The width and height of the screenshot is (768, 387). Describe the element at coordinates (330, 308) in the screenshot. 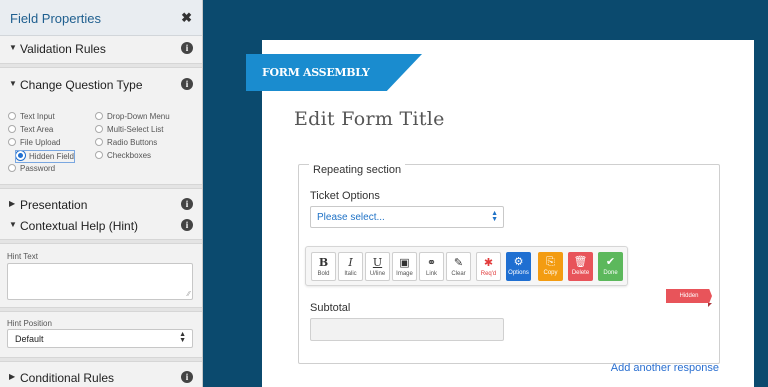

I see `subtotal-label: Subtotal` at that location.